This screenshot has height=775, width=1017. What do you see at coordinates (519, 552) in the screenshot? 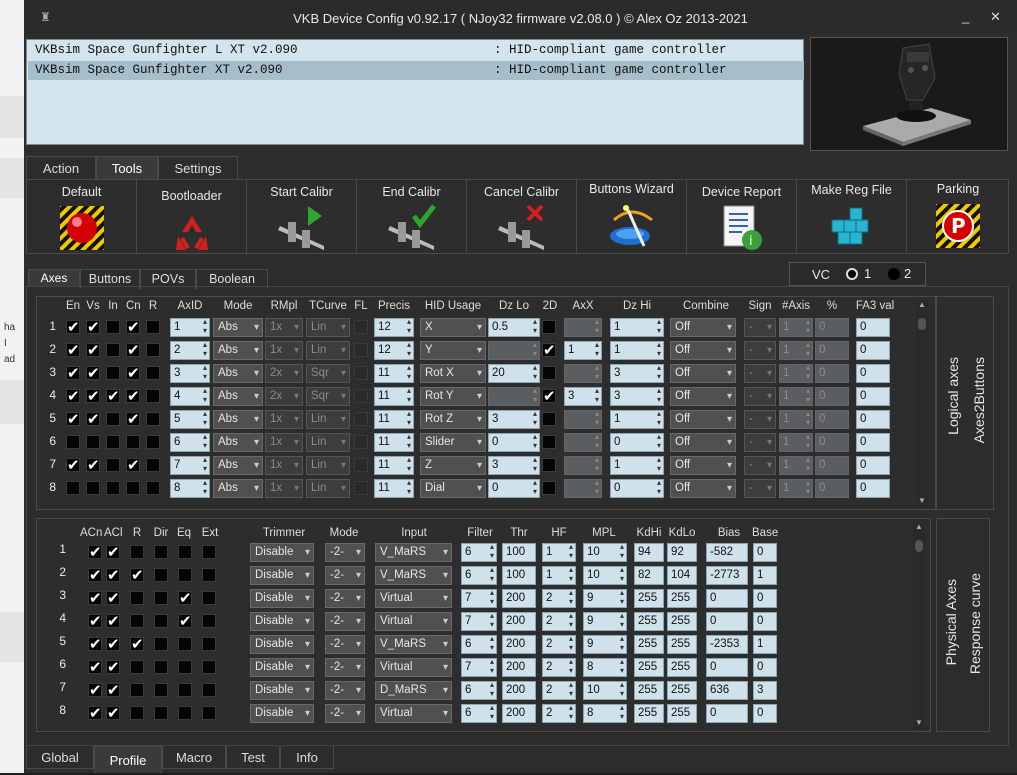
I see `threshold-field: 100` at bounding box center [519, 552].